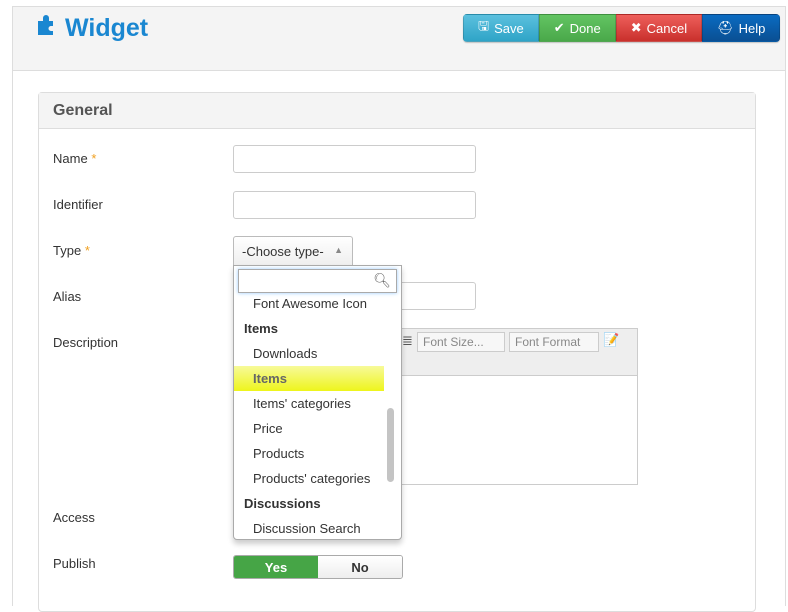 The height and width of the screenshot is (612, 788). What do you see at coordinates (309, 303) in the screenshot?
I see `dropdown-option: Font Awesome Icon` at bounding box center [309, 303].